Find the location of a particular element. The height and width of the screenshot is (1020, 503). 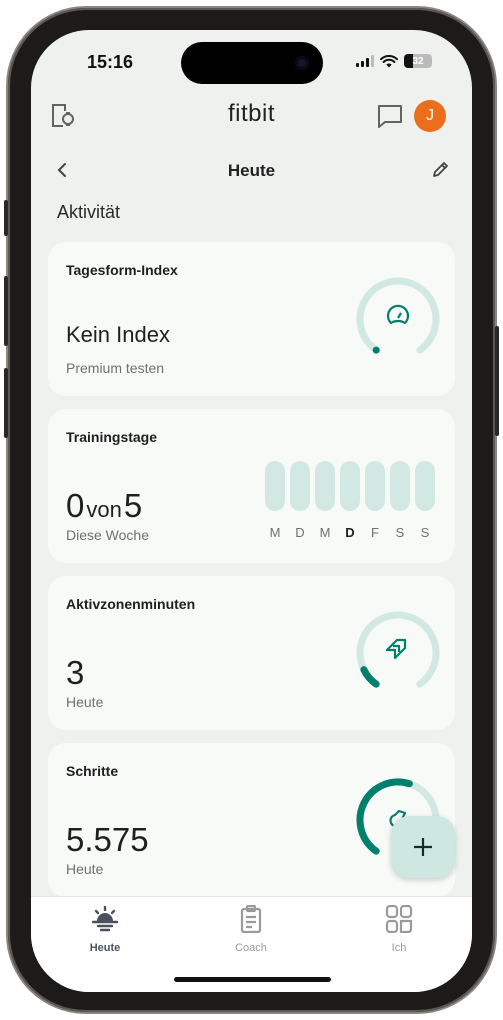

tab-heute: Heute is located at coordinates (105, 929).